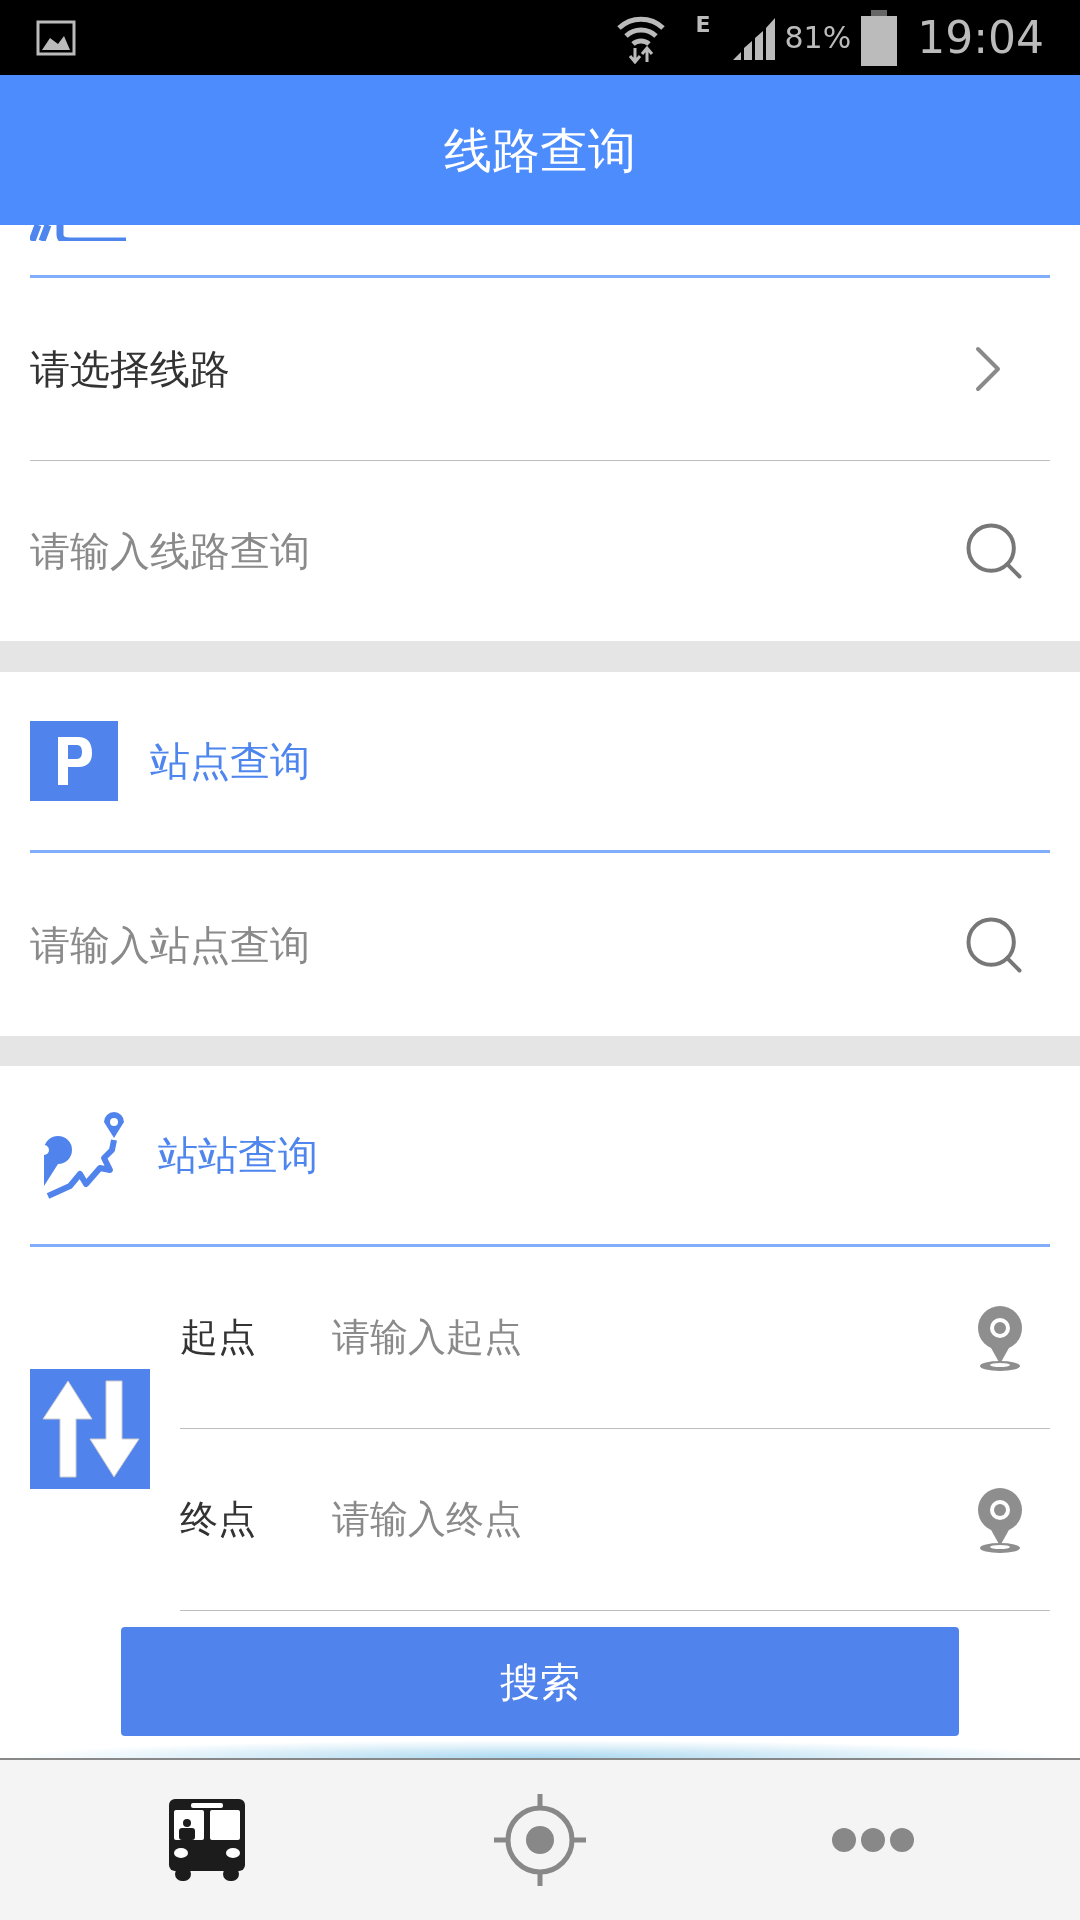  Describe the element at coordinates (703, 25) in the screenshot. I see `network-type: E` at that location.